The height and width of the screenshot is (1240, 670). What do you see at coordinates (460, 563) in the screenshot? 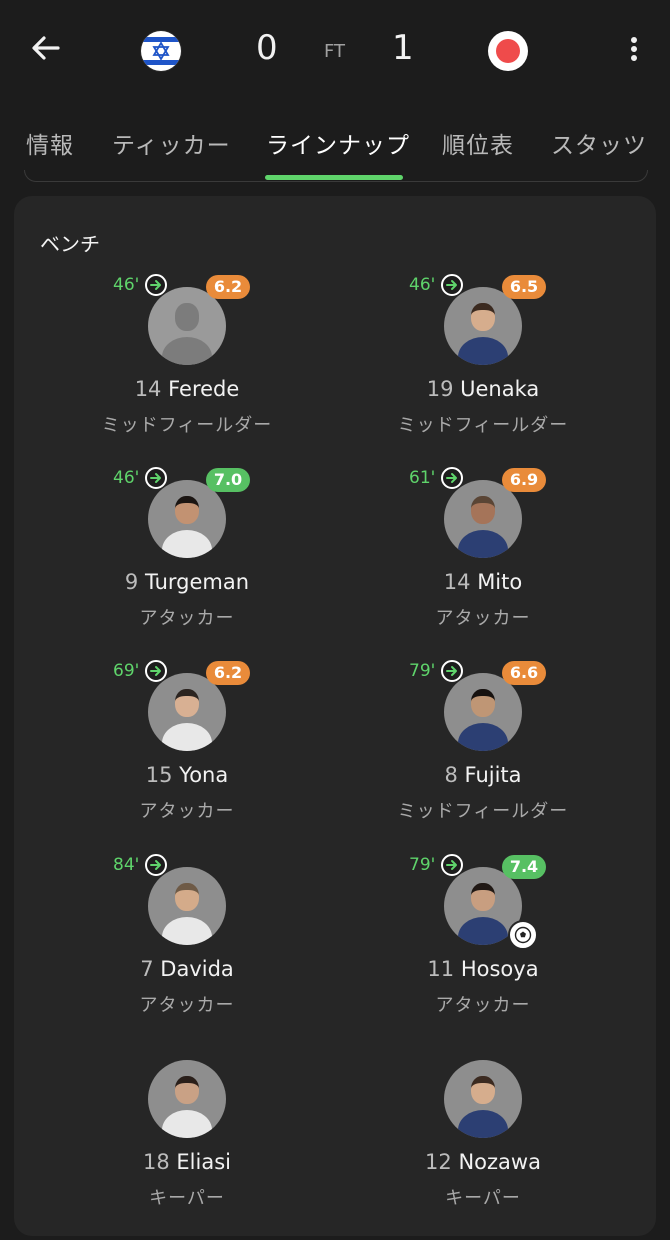
I see `bench-player: 61' 6.9 14 Mito アタッカー` at bounding box center [460, 563].